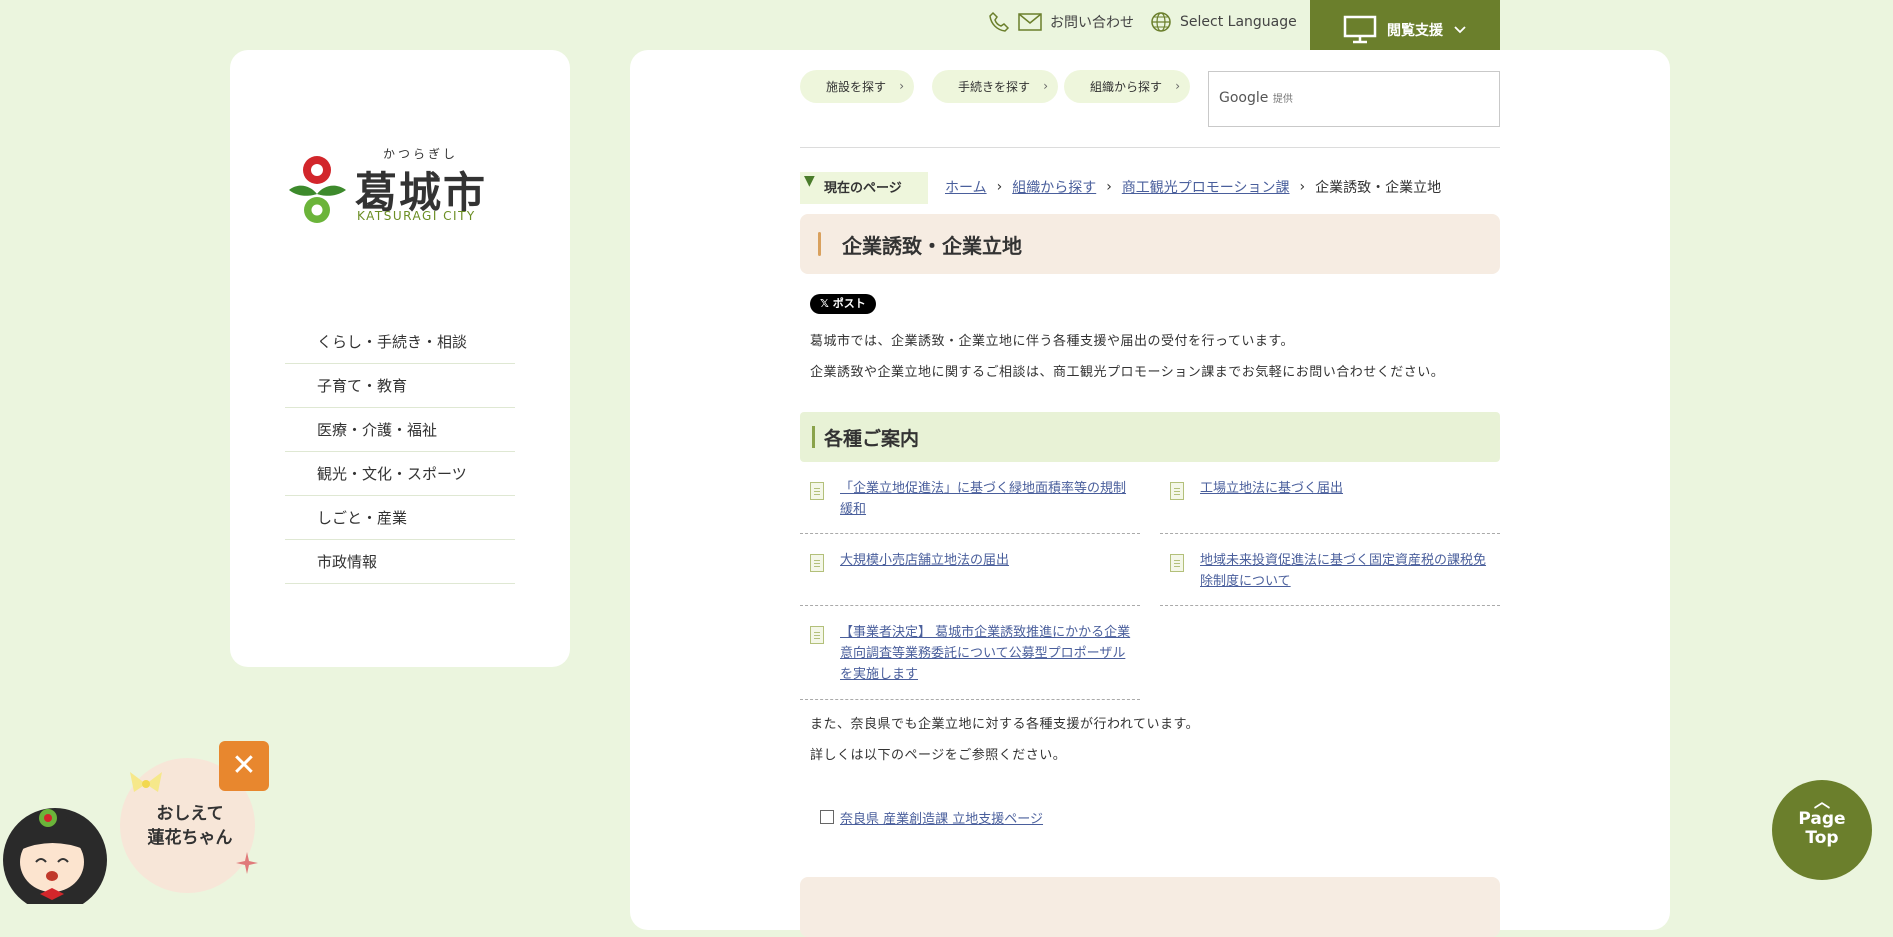 The image size is (1893, 937). Describe the element at coordinates (827, 817) in the screenshot. I see `external-link-icon` at that location.